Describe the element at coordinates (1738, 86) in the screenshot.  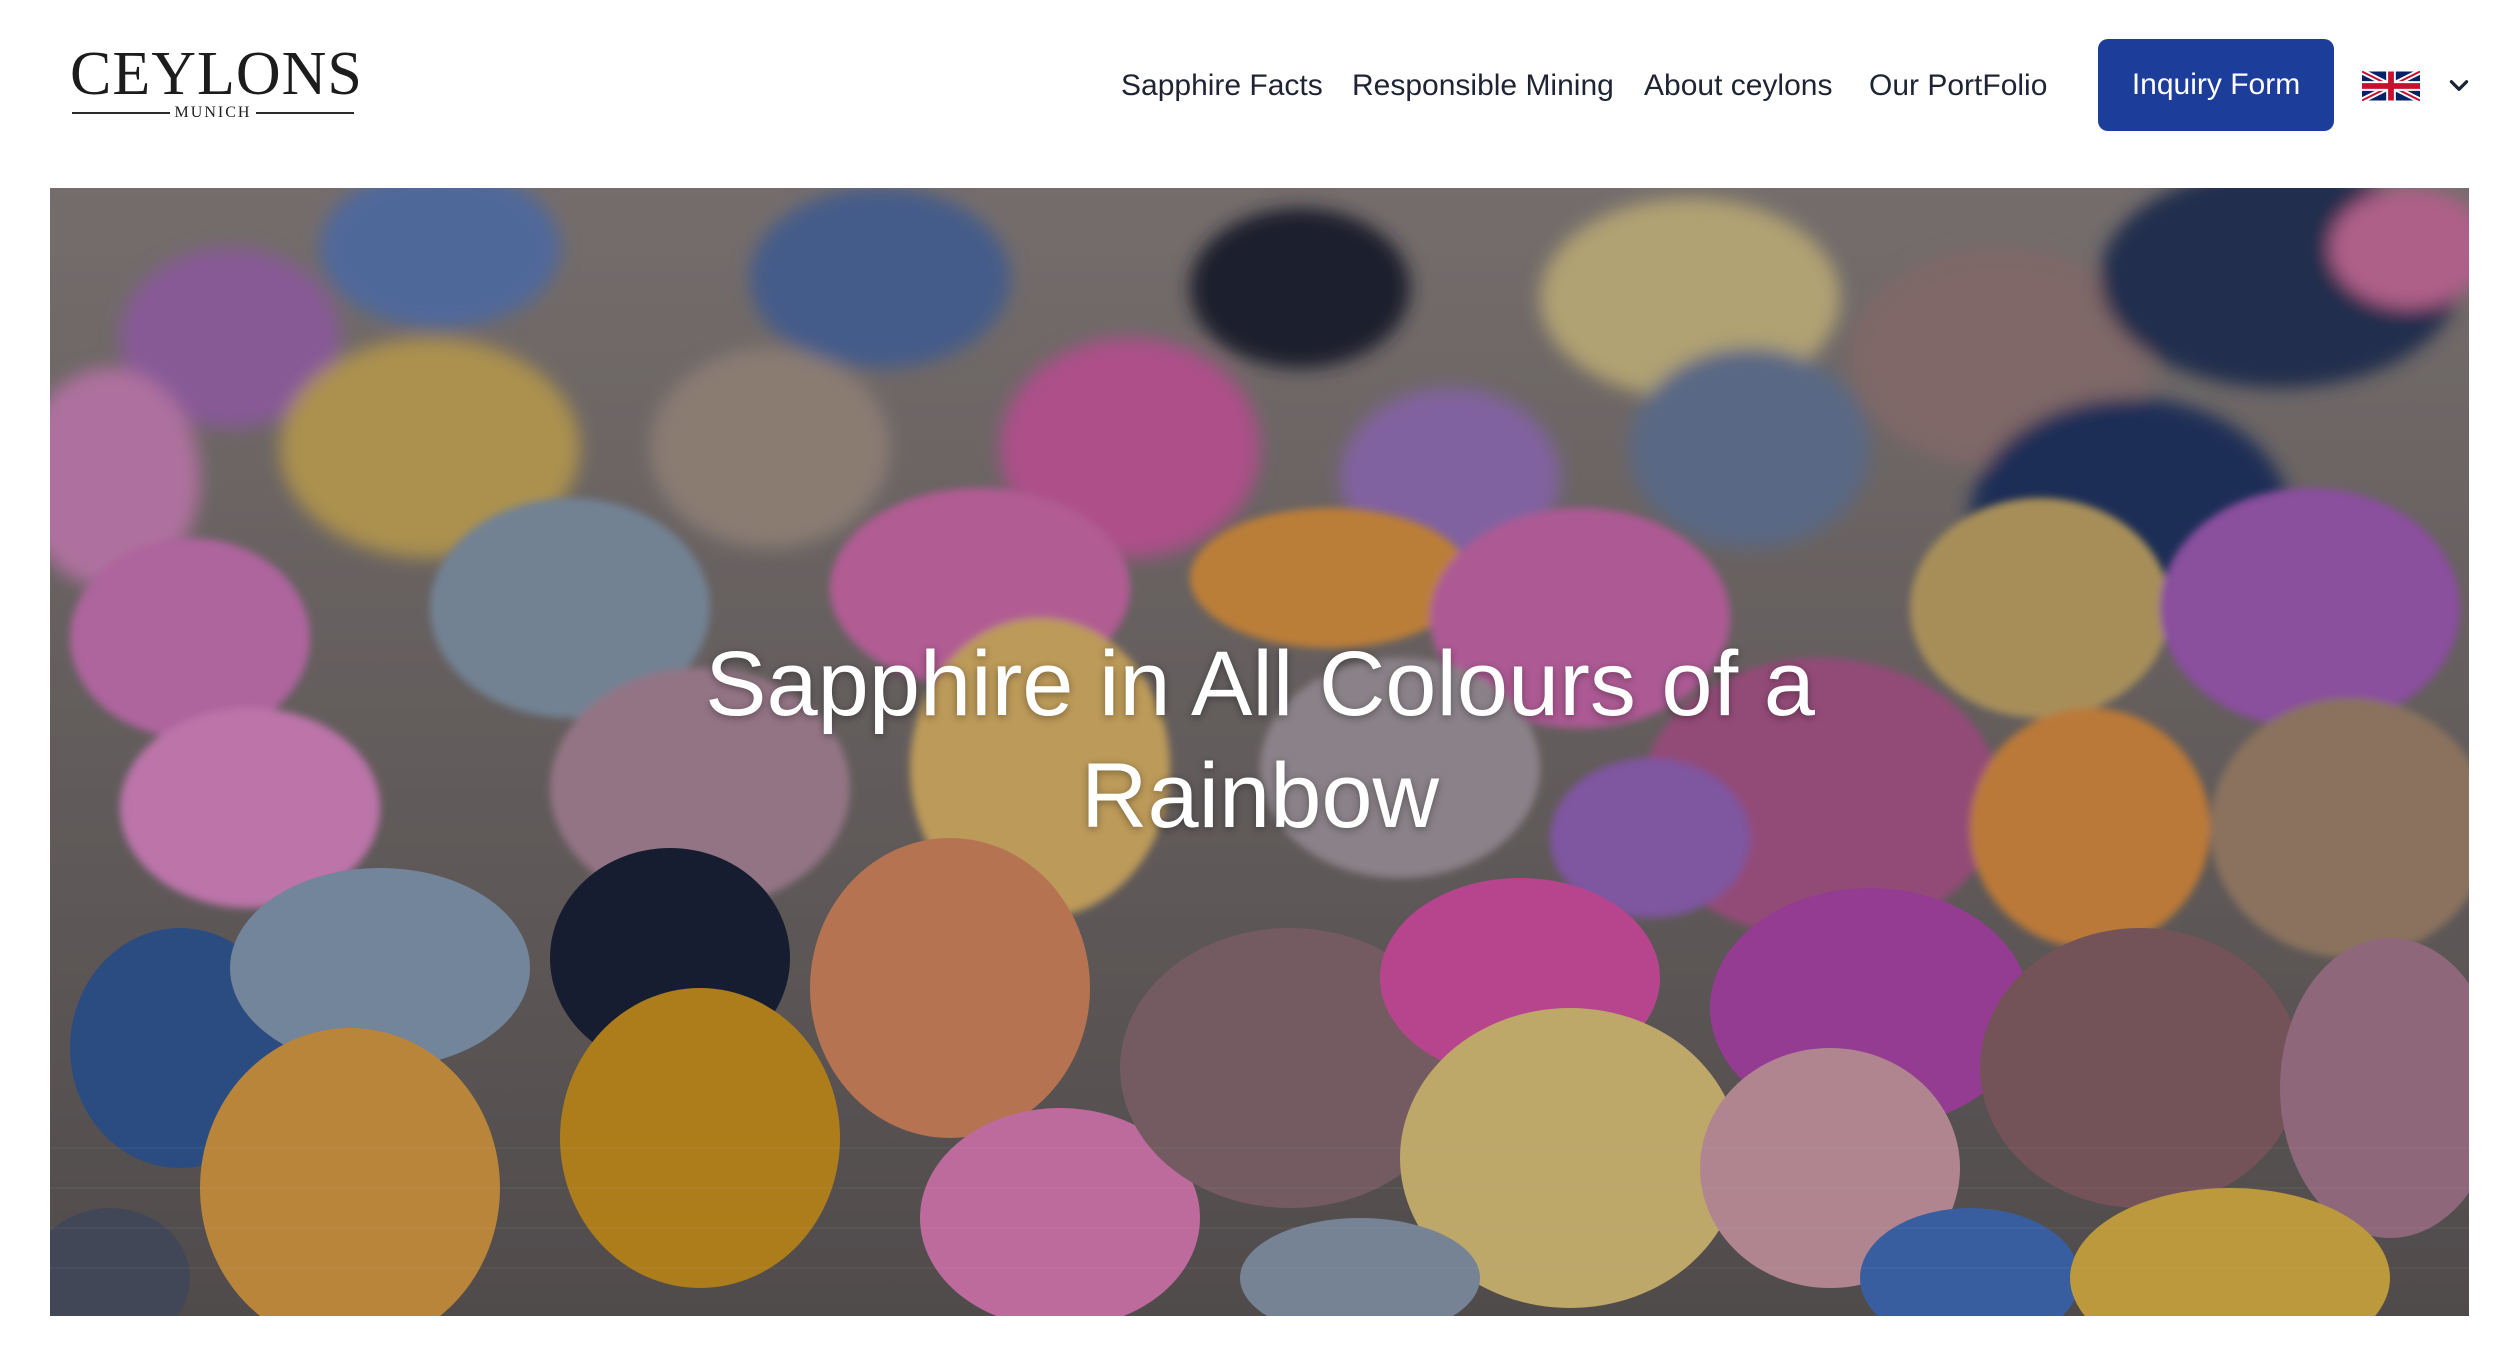
I see `nav-item-about-ceylons: About ceylons` at that location.